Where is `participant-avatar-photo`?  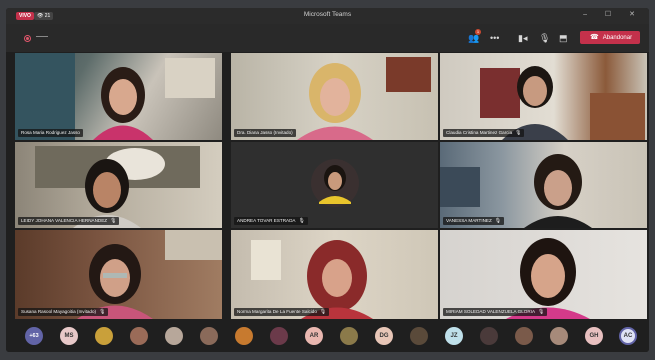 participant-avatar-photo is located at coordinates (335, 183).